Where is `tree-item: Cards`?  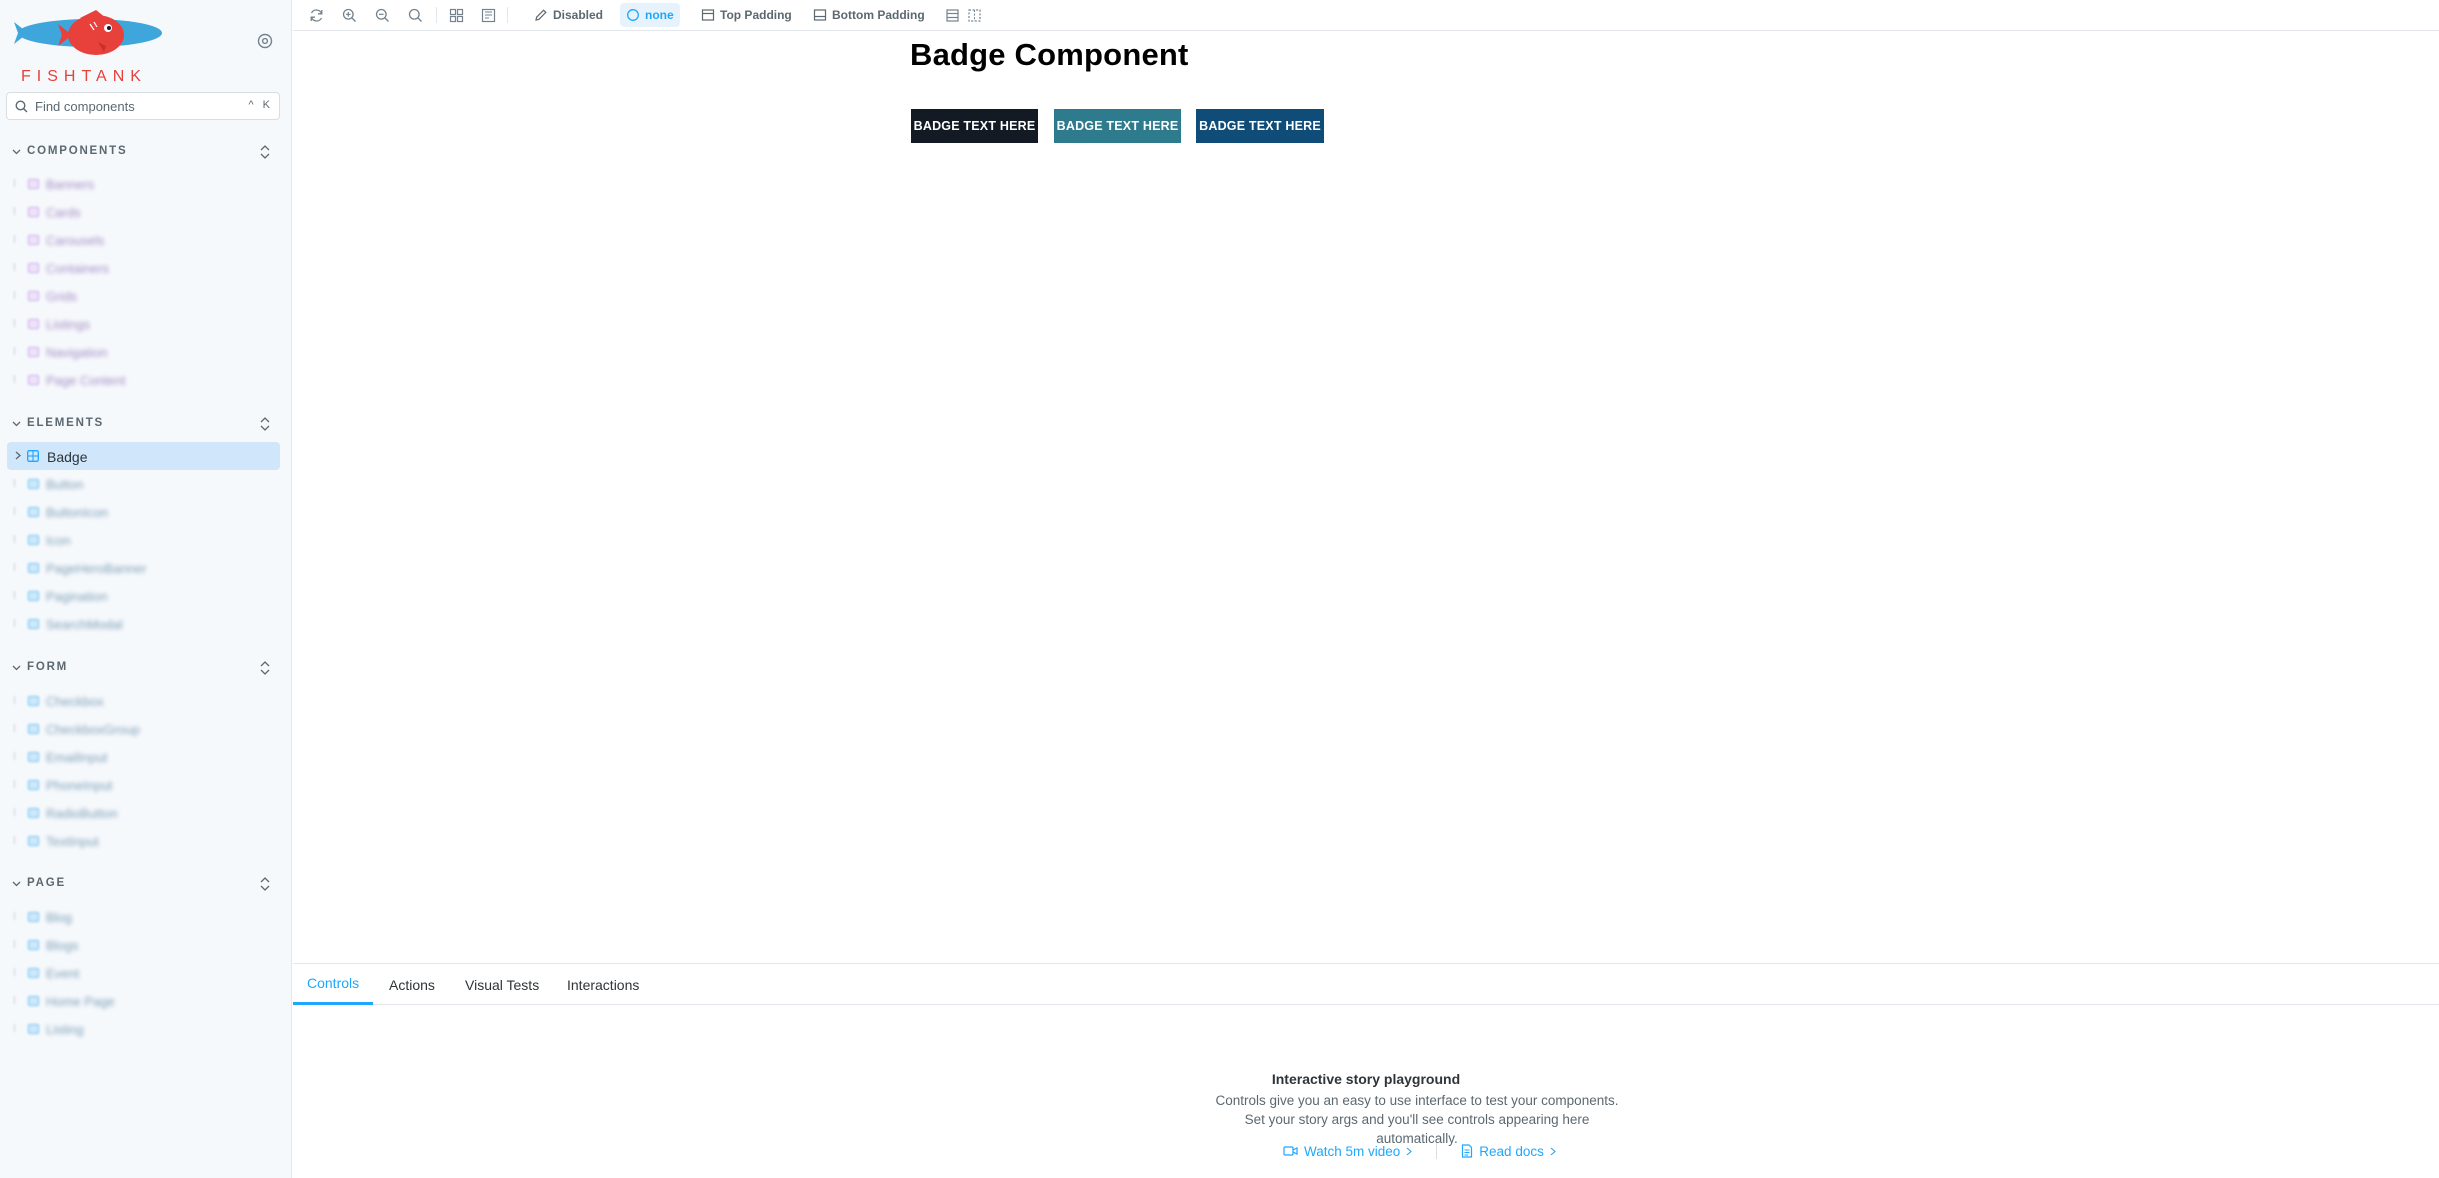 tree-item: Cards is located at coordinates (146, 212).